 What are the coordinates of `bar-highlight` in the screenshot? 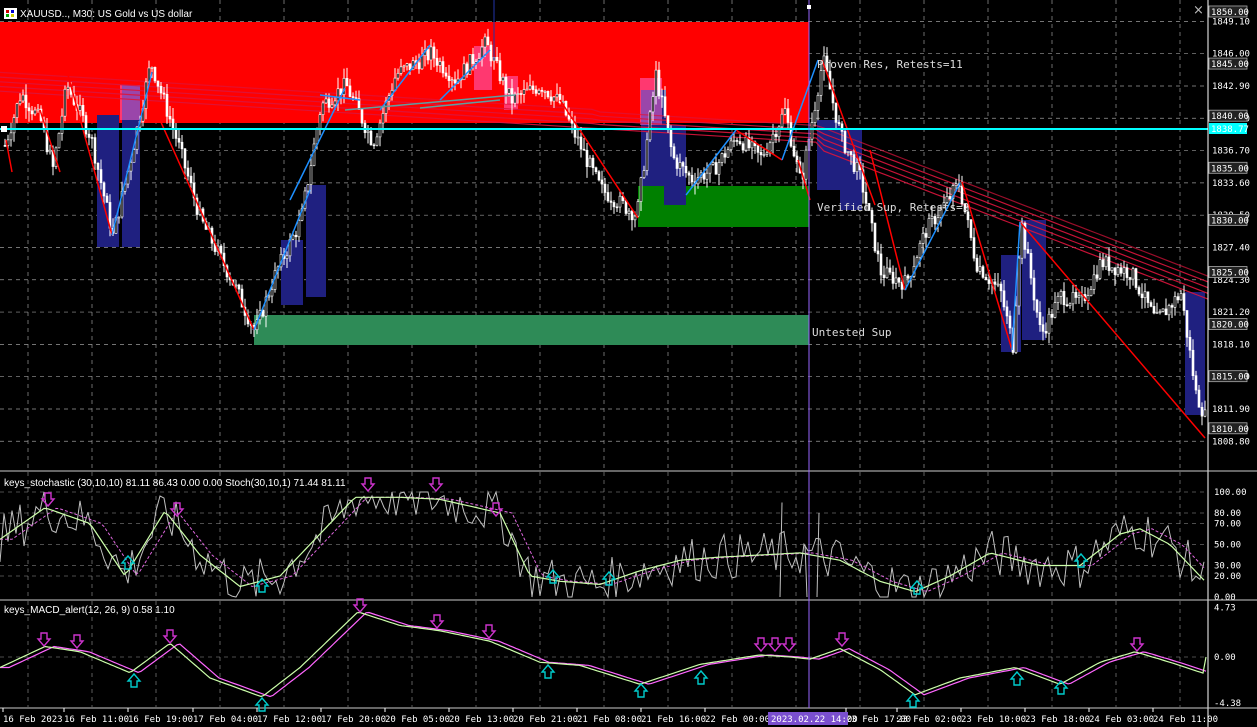 It's located at (316, 241).